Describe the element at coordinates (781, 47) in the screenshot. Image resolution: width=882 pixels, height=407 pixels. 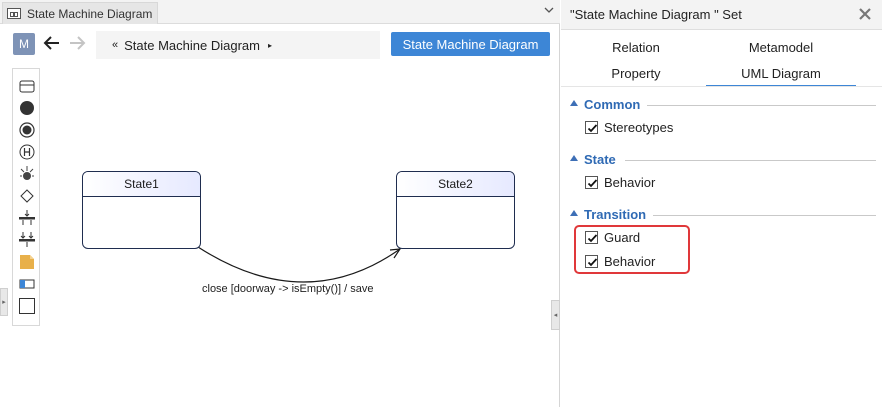
I see `tab-metamodel: Metamodel` at that location.